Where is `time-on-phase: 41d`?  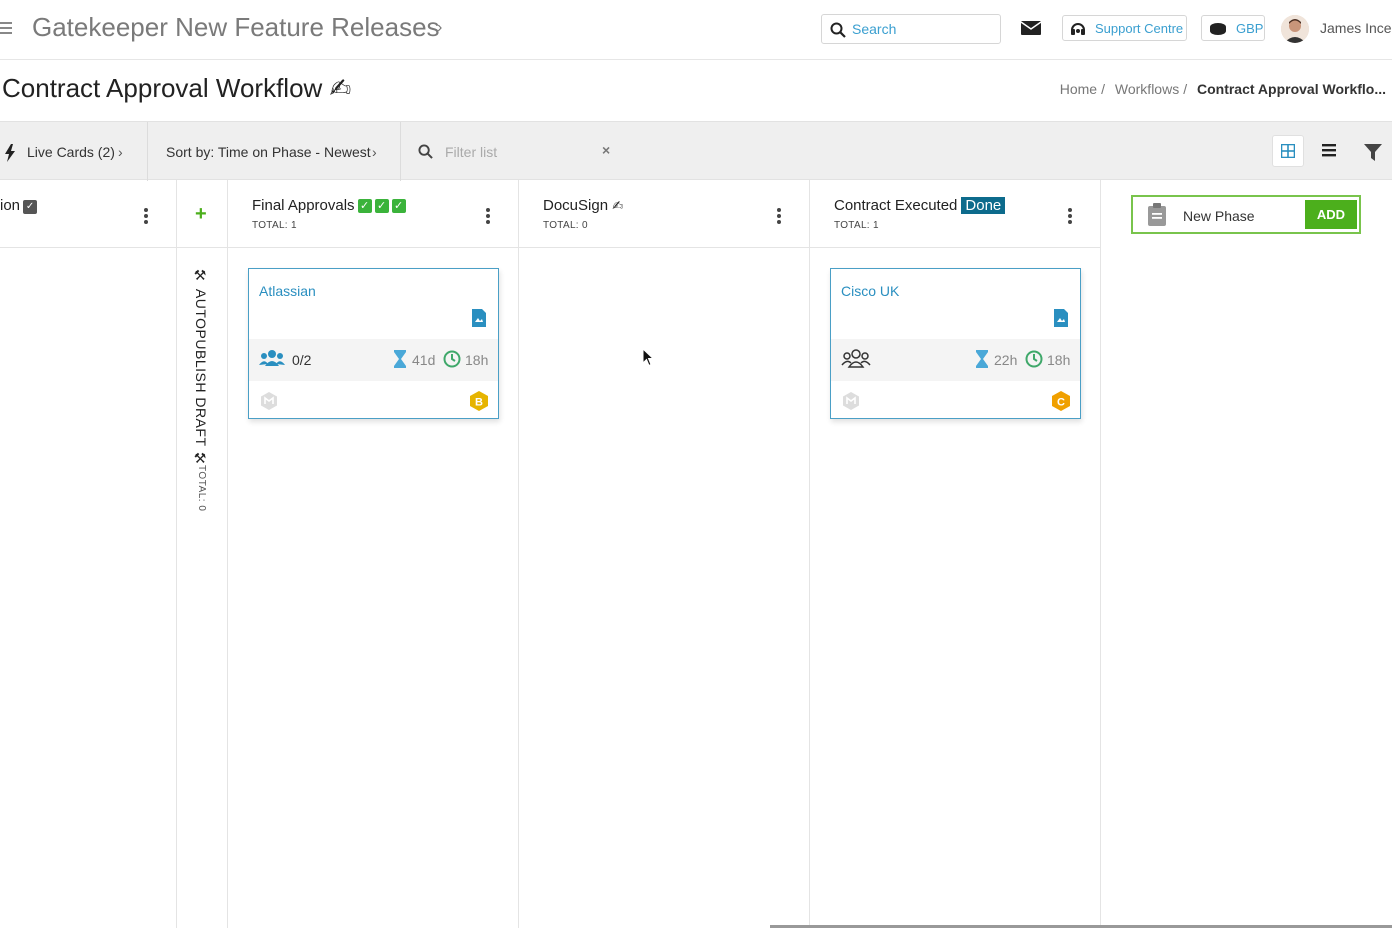 time-on-phase: 41d is located at coordinates (424, 360).